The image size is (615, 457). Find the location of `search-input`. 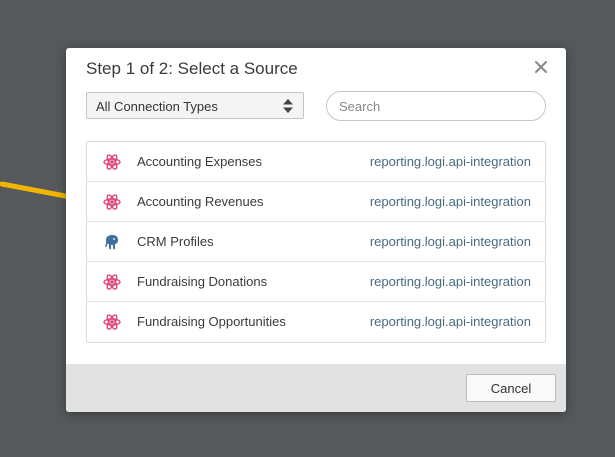

search-input is located at coordinates (436, 106).